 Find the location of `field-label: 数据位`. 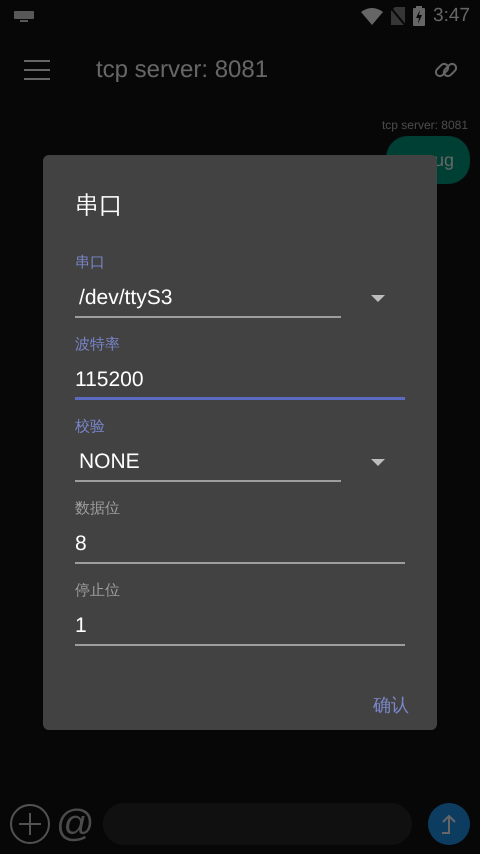

field-label: 数据位 is located at coordinates (98, 509).